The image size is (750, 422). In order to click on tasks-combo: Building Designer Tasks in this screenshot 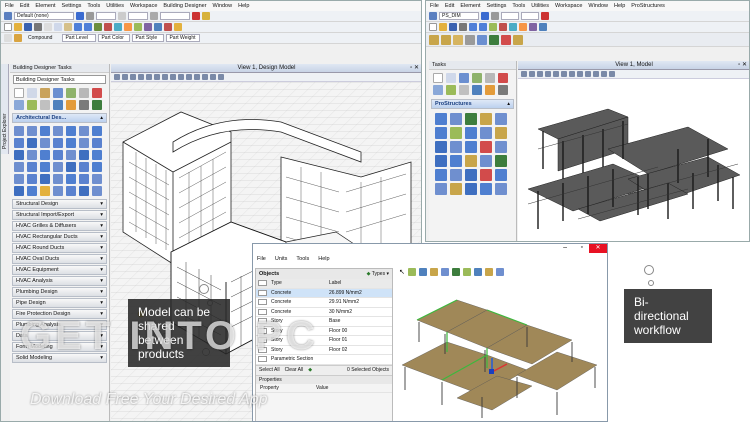, I will do `click(59, 79)`.